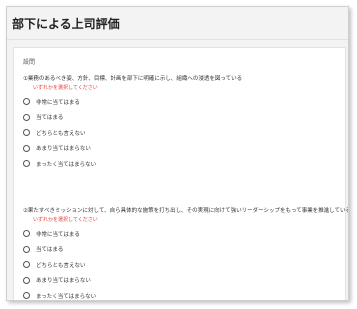 This screenshot has width=357, height=309. Describe the element at coordinates (177, 23) in the screenshot. I see `page-header: 部下による上司評価` at that location.